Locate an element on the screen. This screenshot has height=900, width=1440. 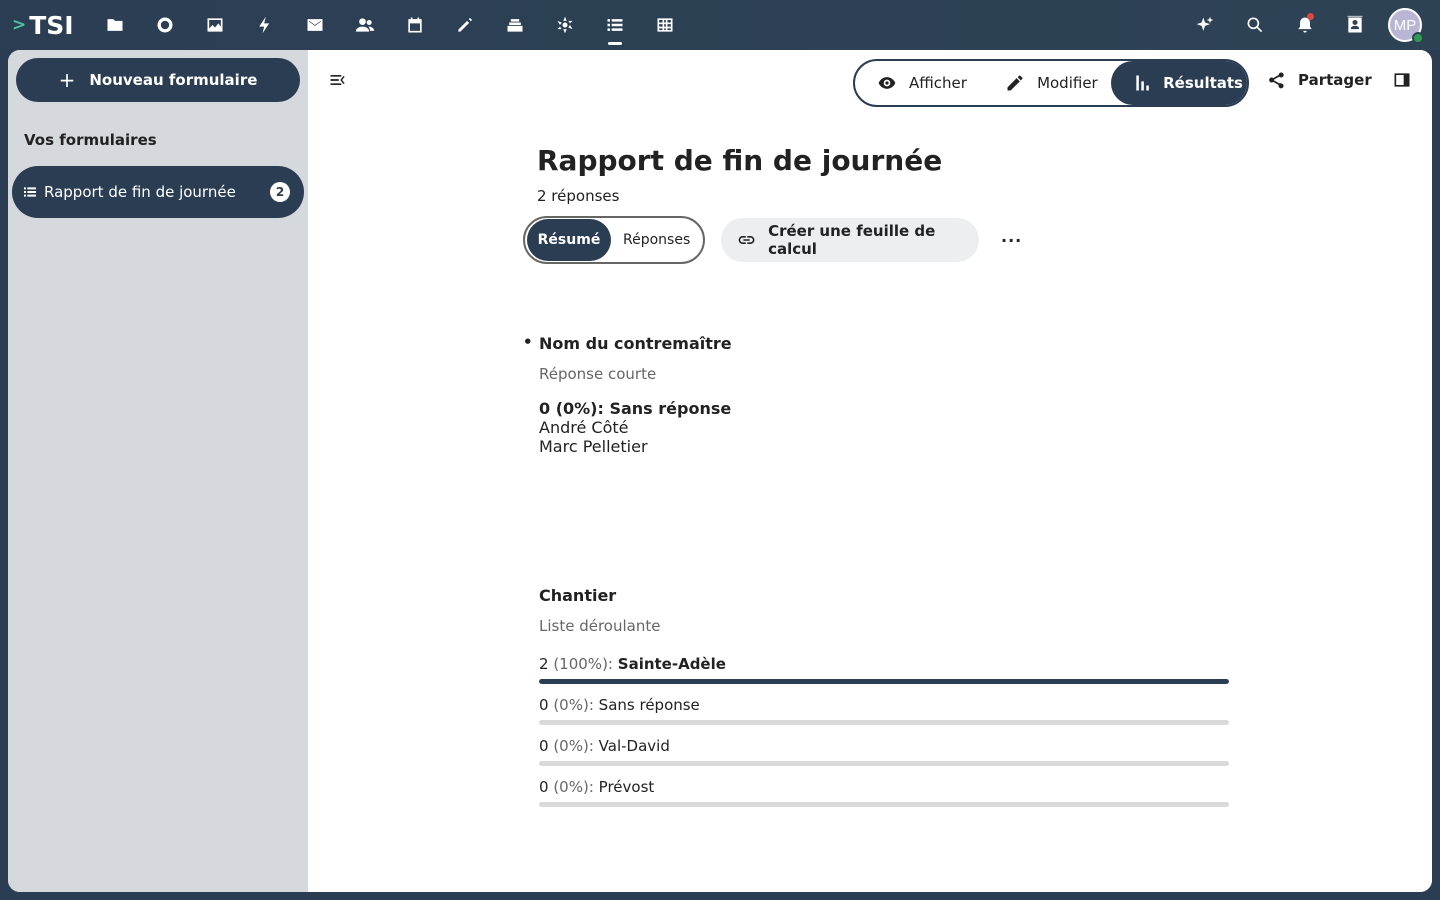
create-spreadsheet-label: Créer une feuille de calcul is located at coordinates (852, 240).